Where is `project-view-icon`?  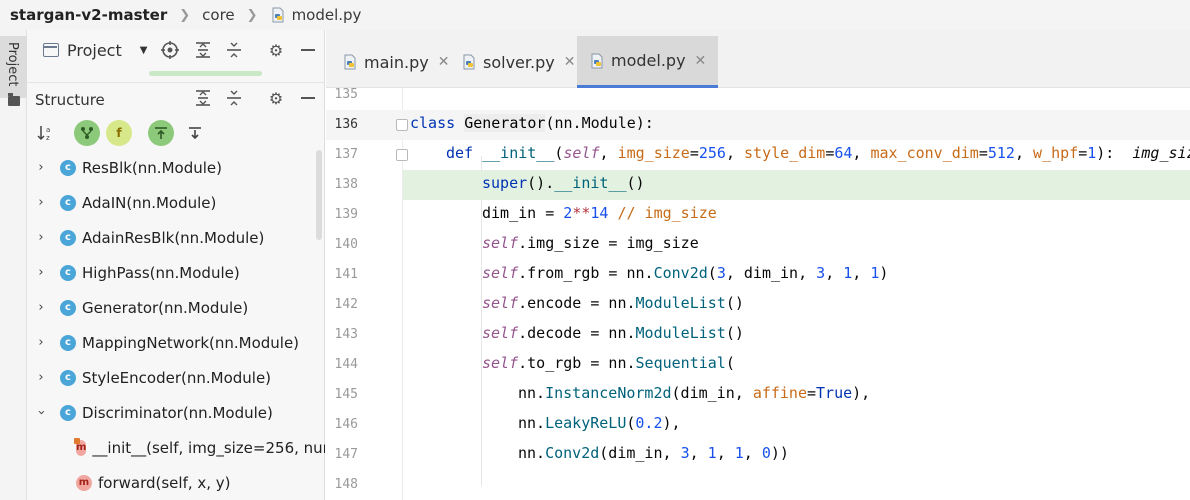
project-view-icon is located at coordinates (51, 50).